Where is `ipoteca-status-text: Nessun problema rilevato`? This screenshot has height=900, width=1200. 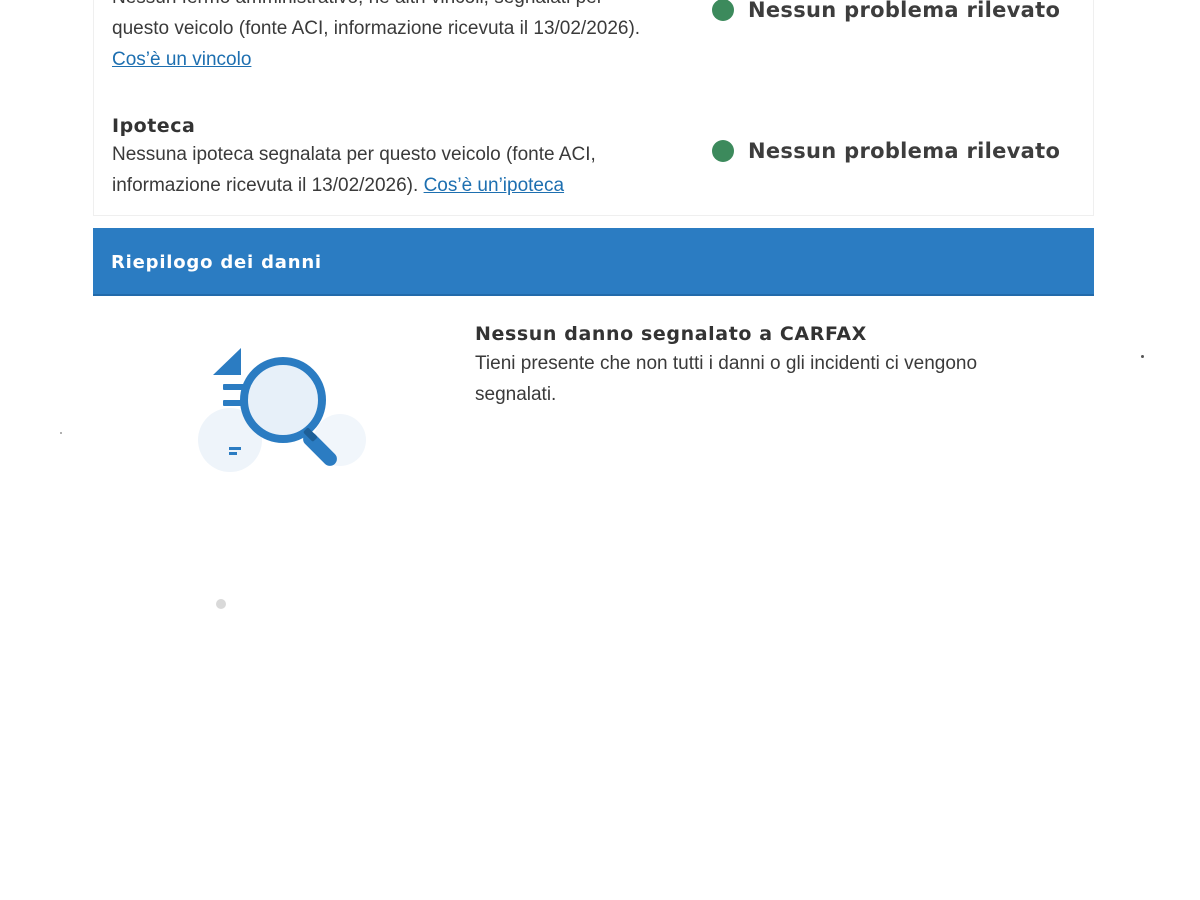 ipoteca-status-text: Nessun problema rilevato is located at coordinates (904, 151).